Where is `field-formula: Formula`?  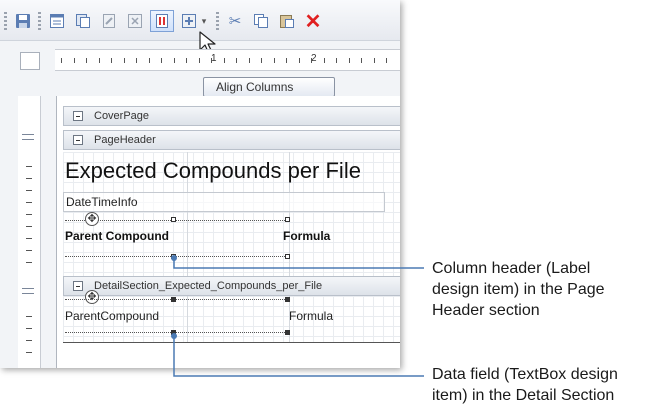
field-formula: Formula is located at coordinates (311, 316).